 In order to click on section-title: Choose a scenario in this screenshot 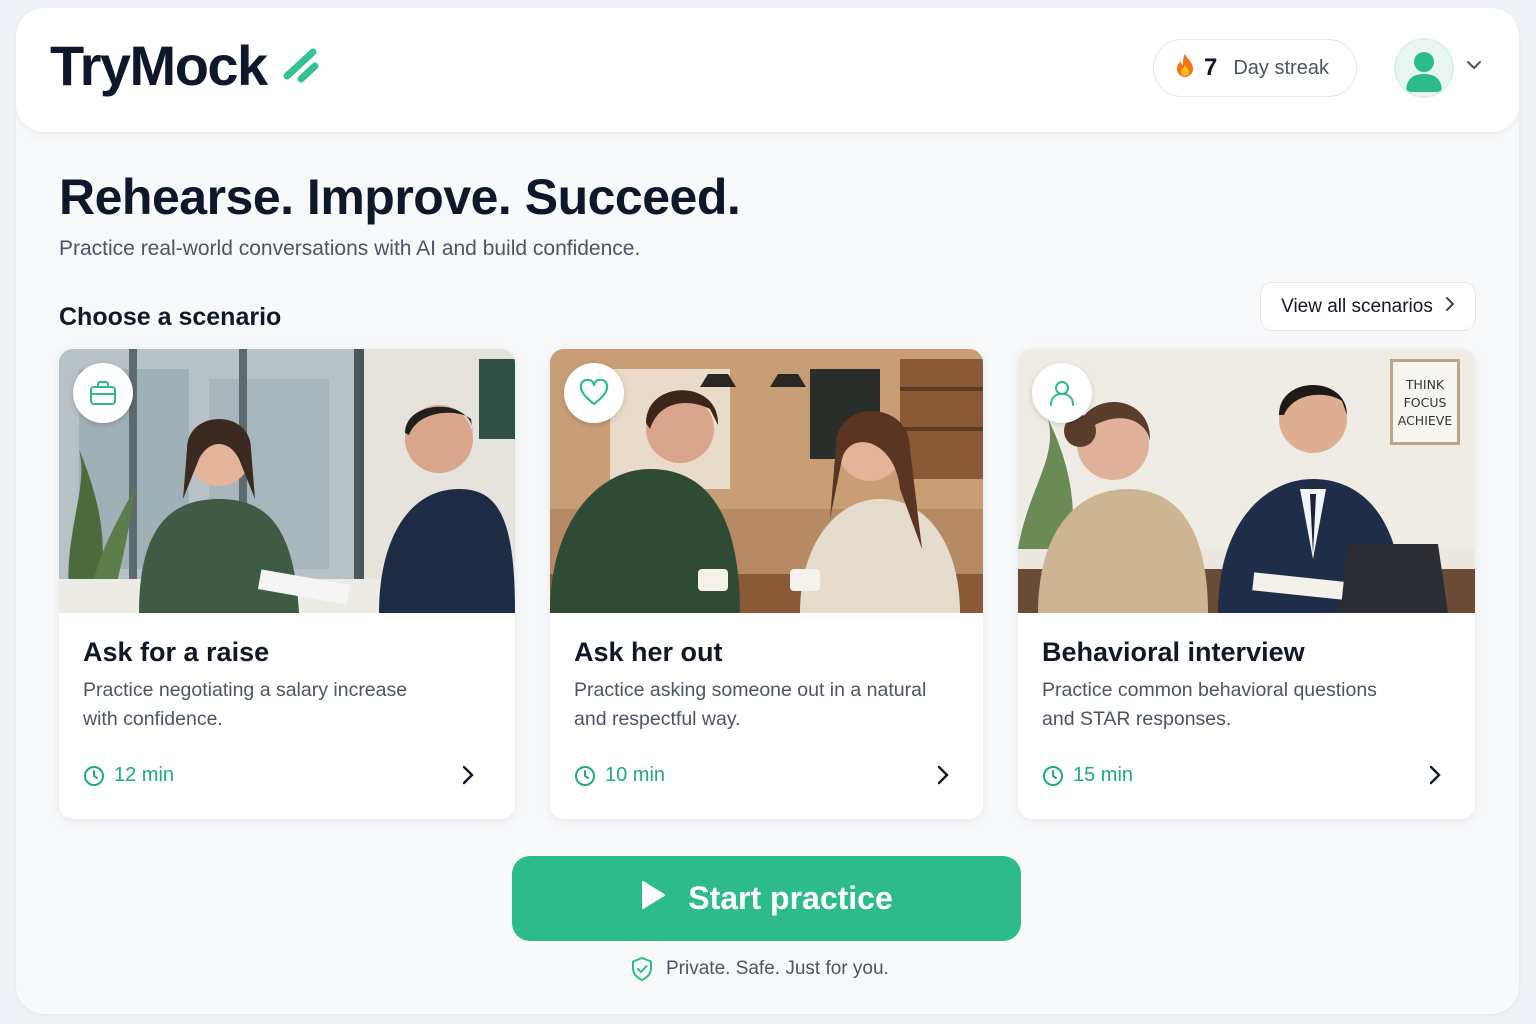, I will do `click(170, 317)`.